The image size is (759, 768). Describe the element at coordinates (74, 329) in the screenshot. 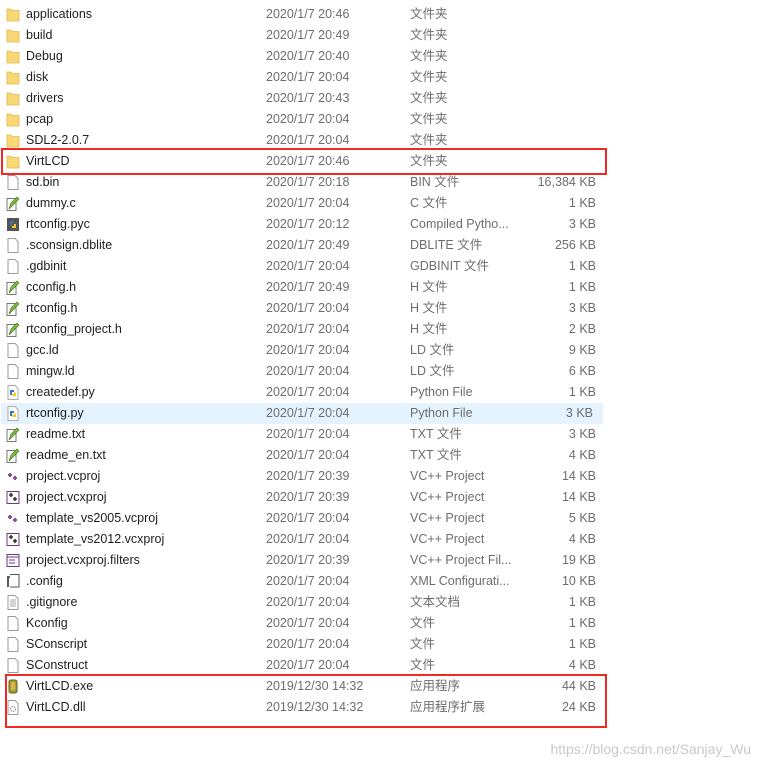

I see `file-name: rtconfig_project.h` at that location.